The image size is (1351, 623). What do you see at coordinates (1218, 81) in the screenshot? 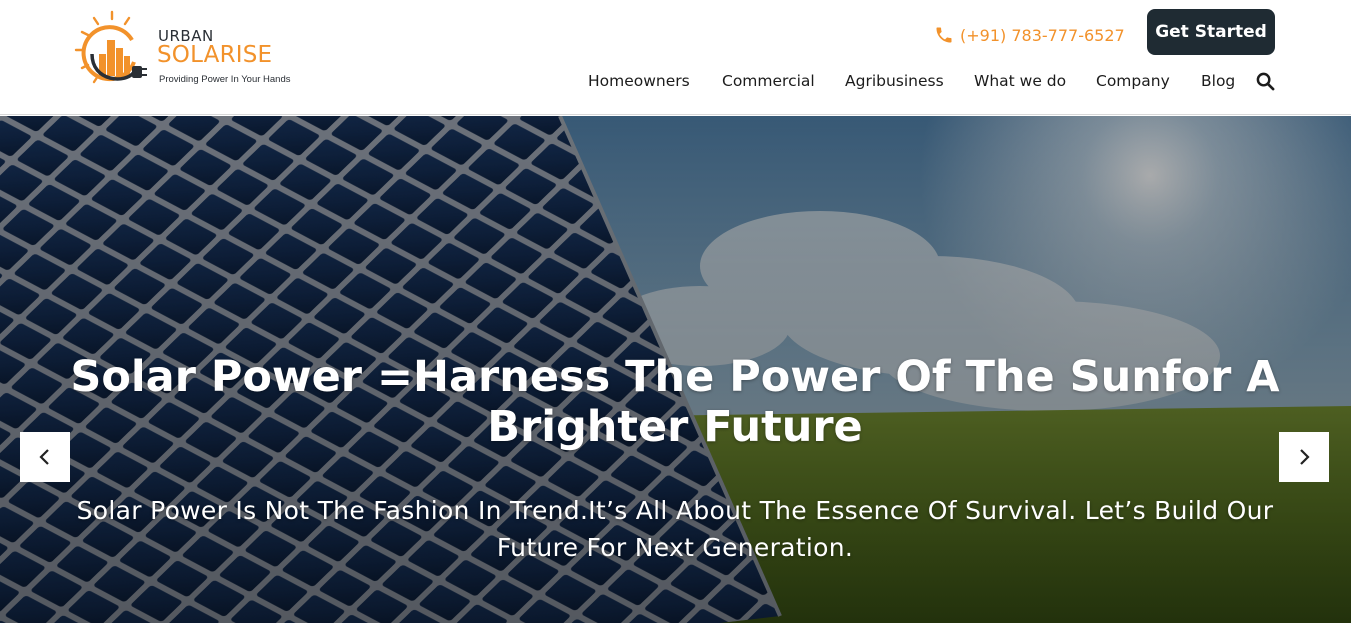
I see `nav-item-blog: Blog` at bounding box center [1218, 81].